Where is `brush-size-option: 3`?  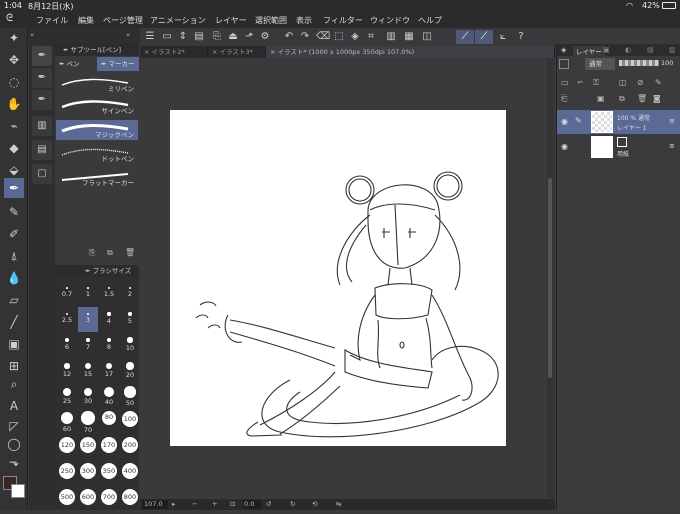 brush-size-option: 3 is located at coordinates (88, 319).